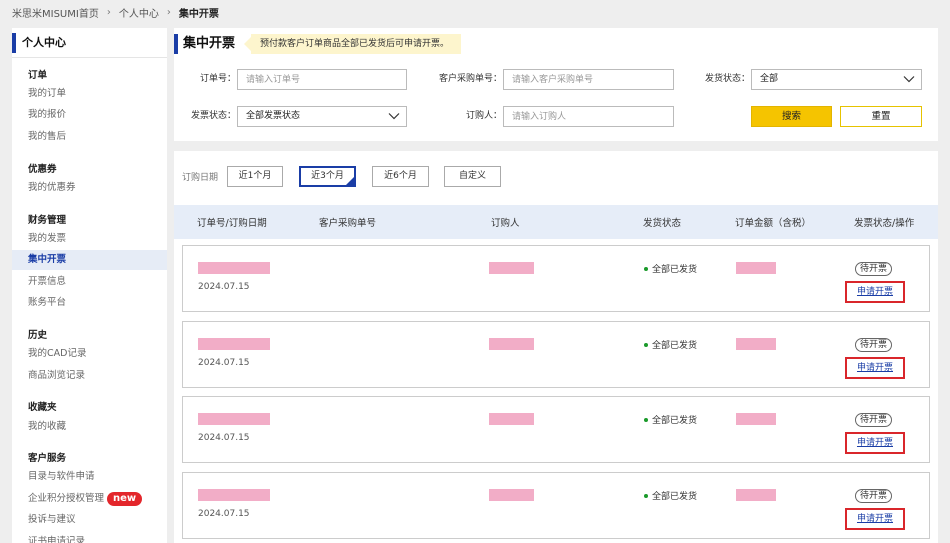 This screenshot has width=950, height=543. What do you see at coordinates (483, 116) in the screenshot?
I see `buyer-label: 订购人：` at bounding box center [483, 116].